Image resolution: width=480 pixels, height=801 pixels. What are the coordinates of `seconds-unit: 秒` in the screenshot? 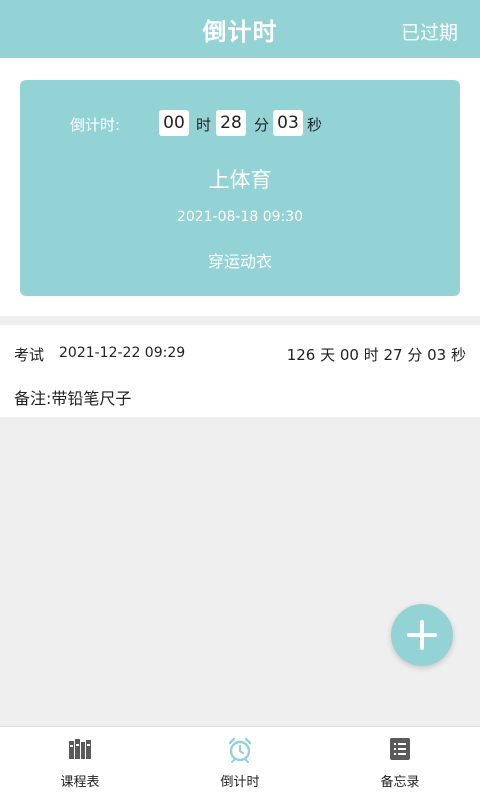 It's located at (315, 125).